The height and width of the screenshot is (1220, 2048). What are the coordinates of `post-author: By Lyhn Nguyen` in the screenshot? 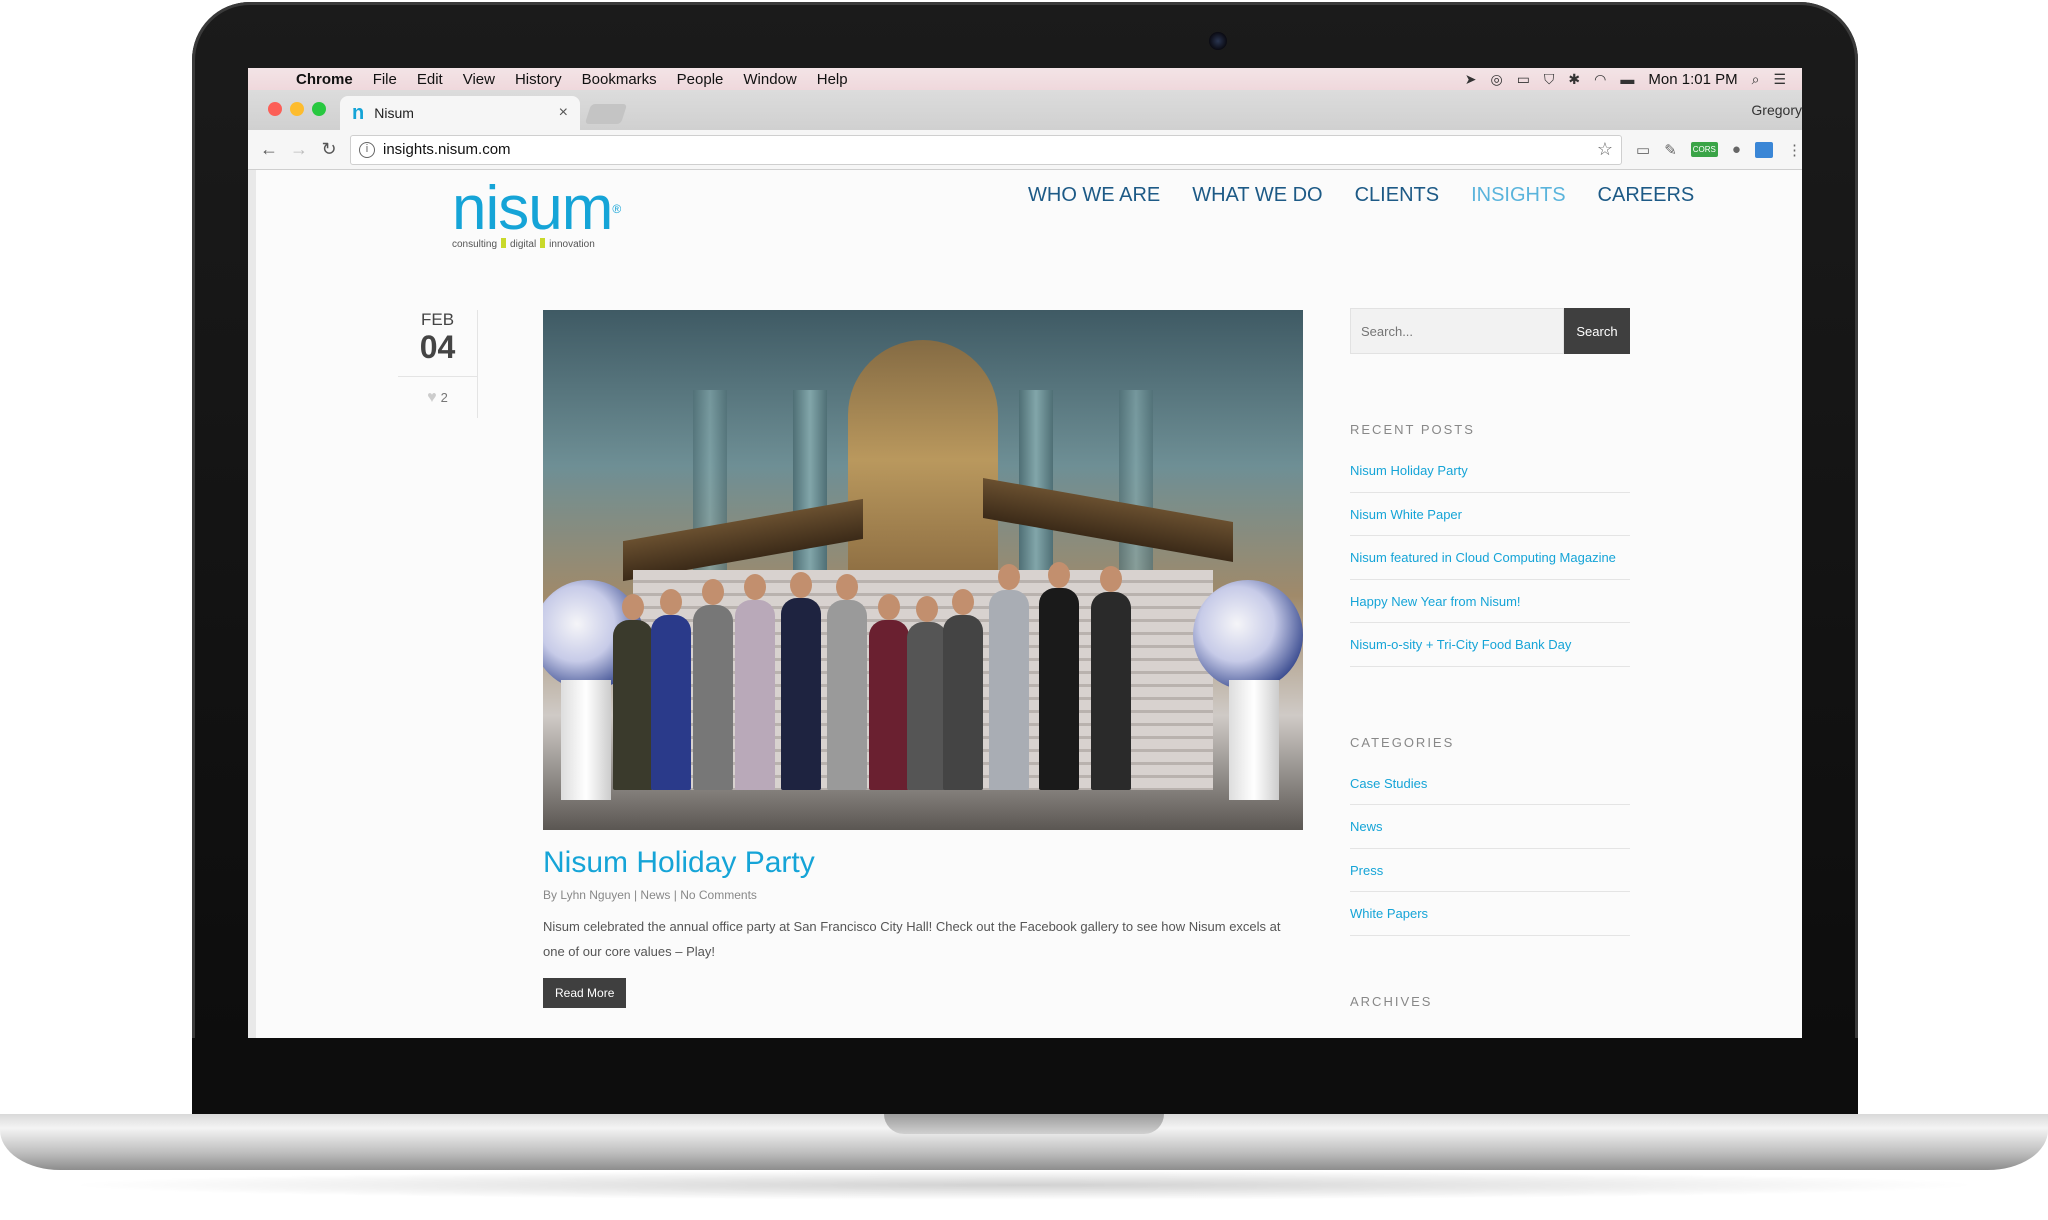 It's located at (587, 895).